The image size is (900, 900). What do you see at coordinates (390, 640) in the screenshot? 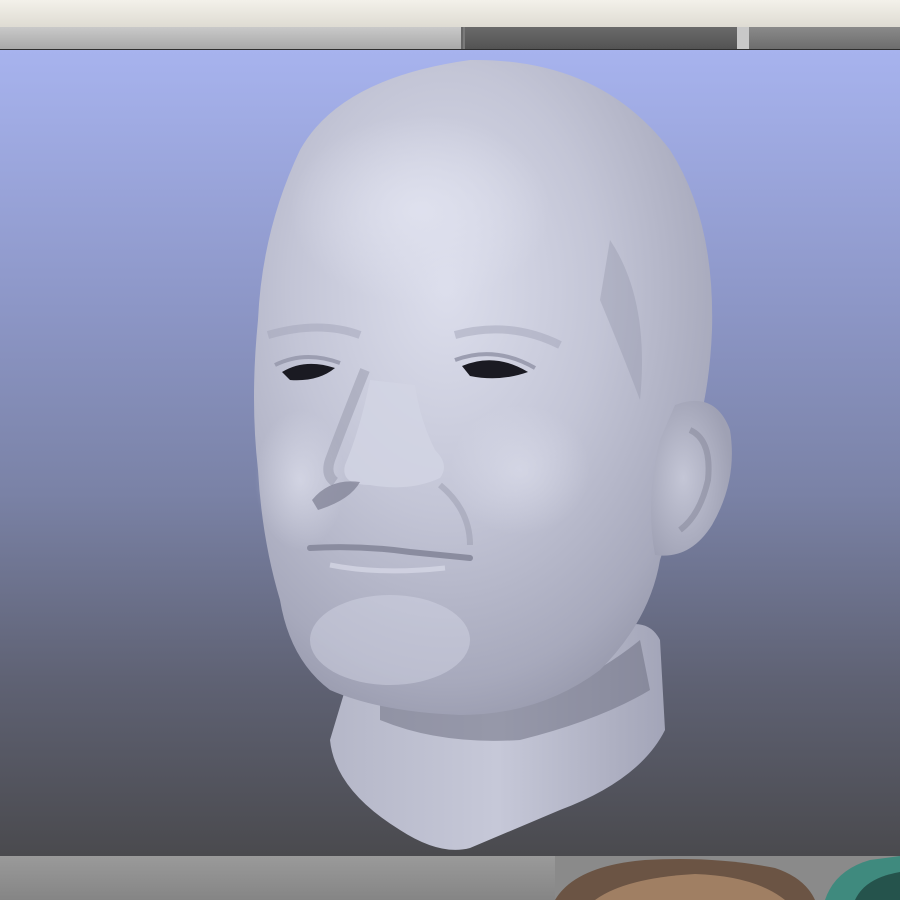
I see `chin` at bounding box center [390, 640].